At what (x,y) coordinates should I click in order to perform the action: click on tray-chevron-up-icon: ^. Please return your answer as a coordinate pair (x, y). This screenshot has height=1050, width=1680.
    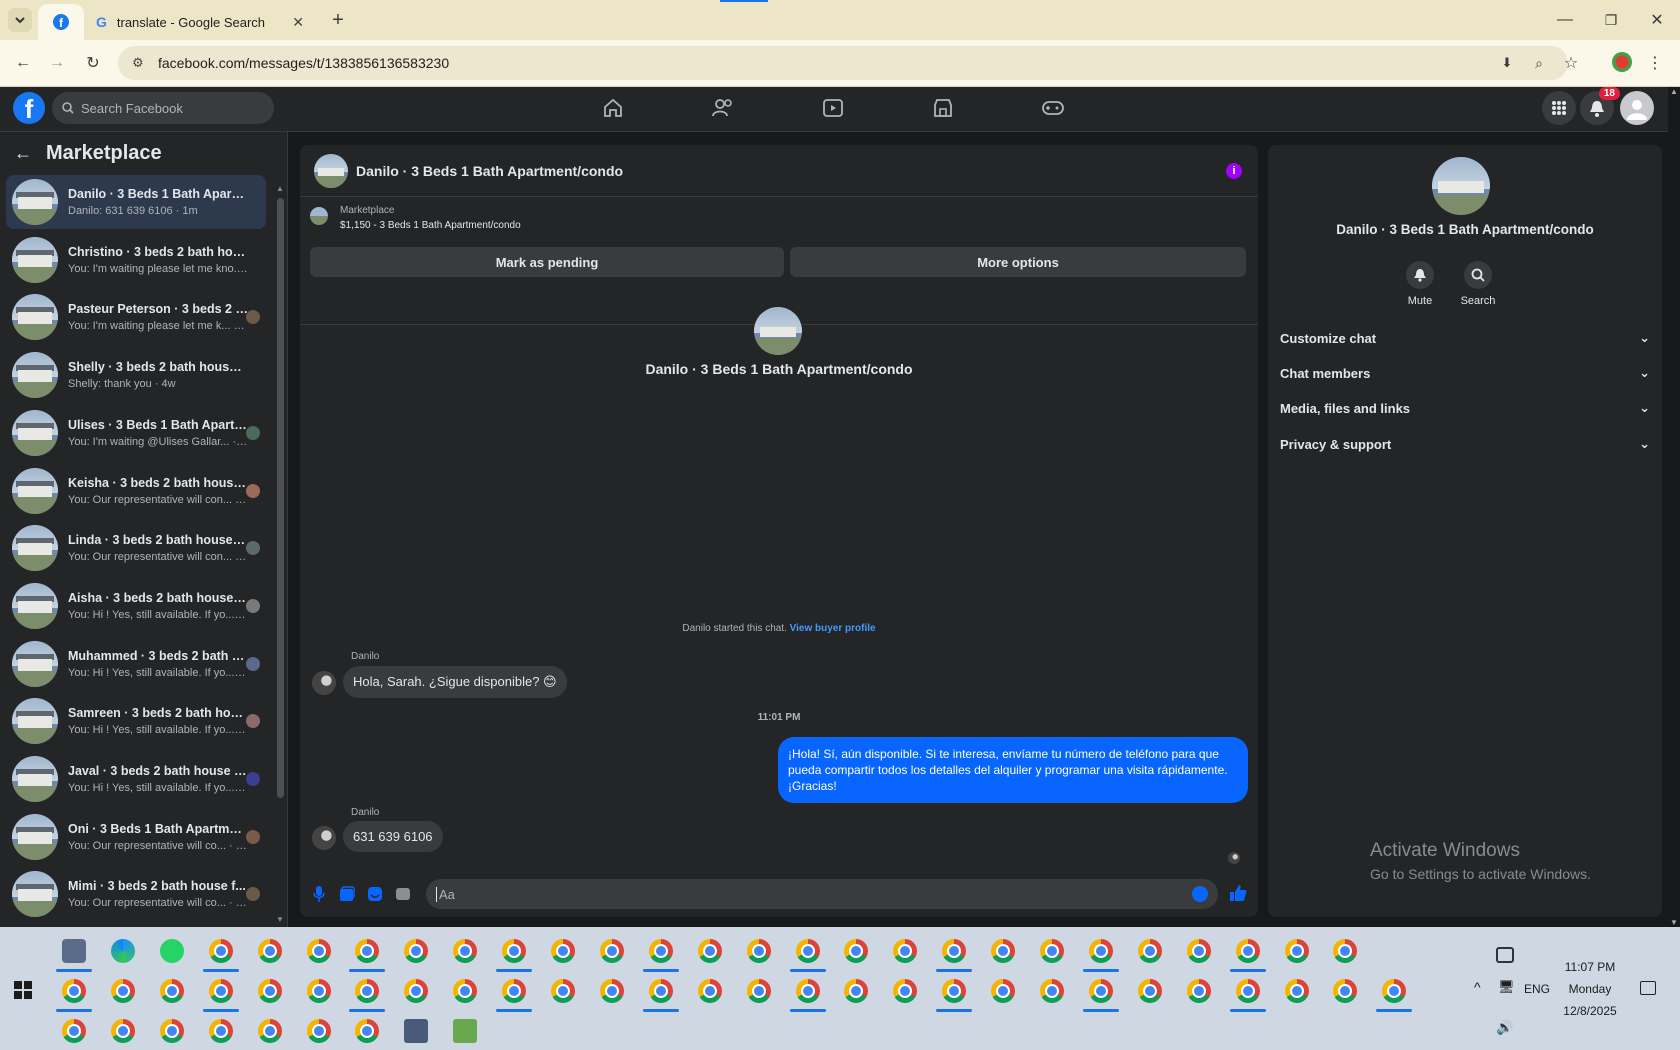
    Looking at the image, I should click on (1477, 987).